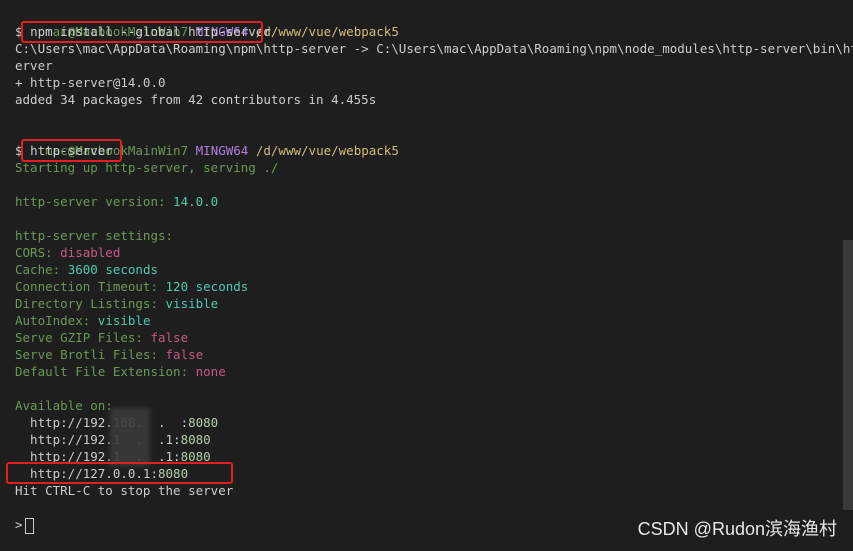 Image resolution: width=853 pixels, height=551 pixels. Describe the element at coordinates (34, 65) in the screenshot. I see `output-line: erver` at that location.